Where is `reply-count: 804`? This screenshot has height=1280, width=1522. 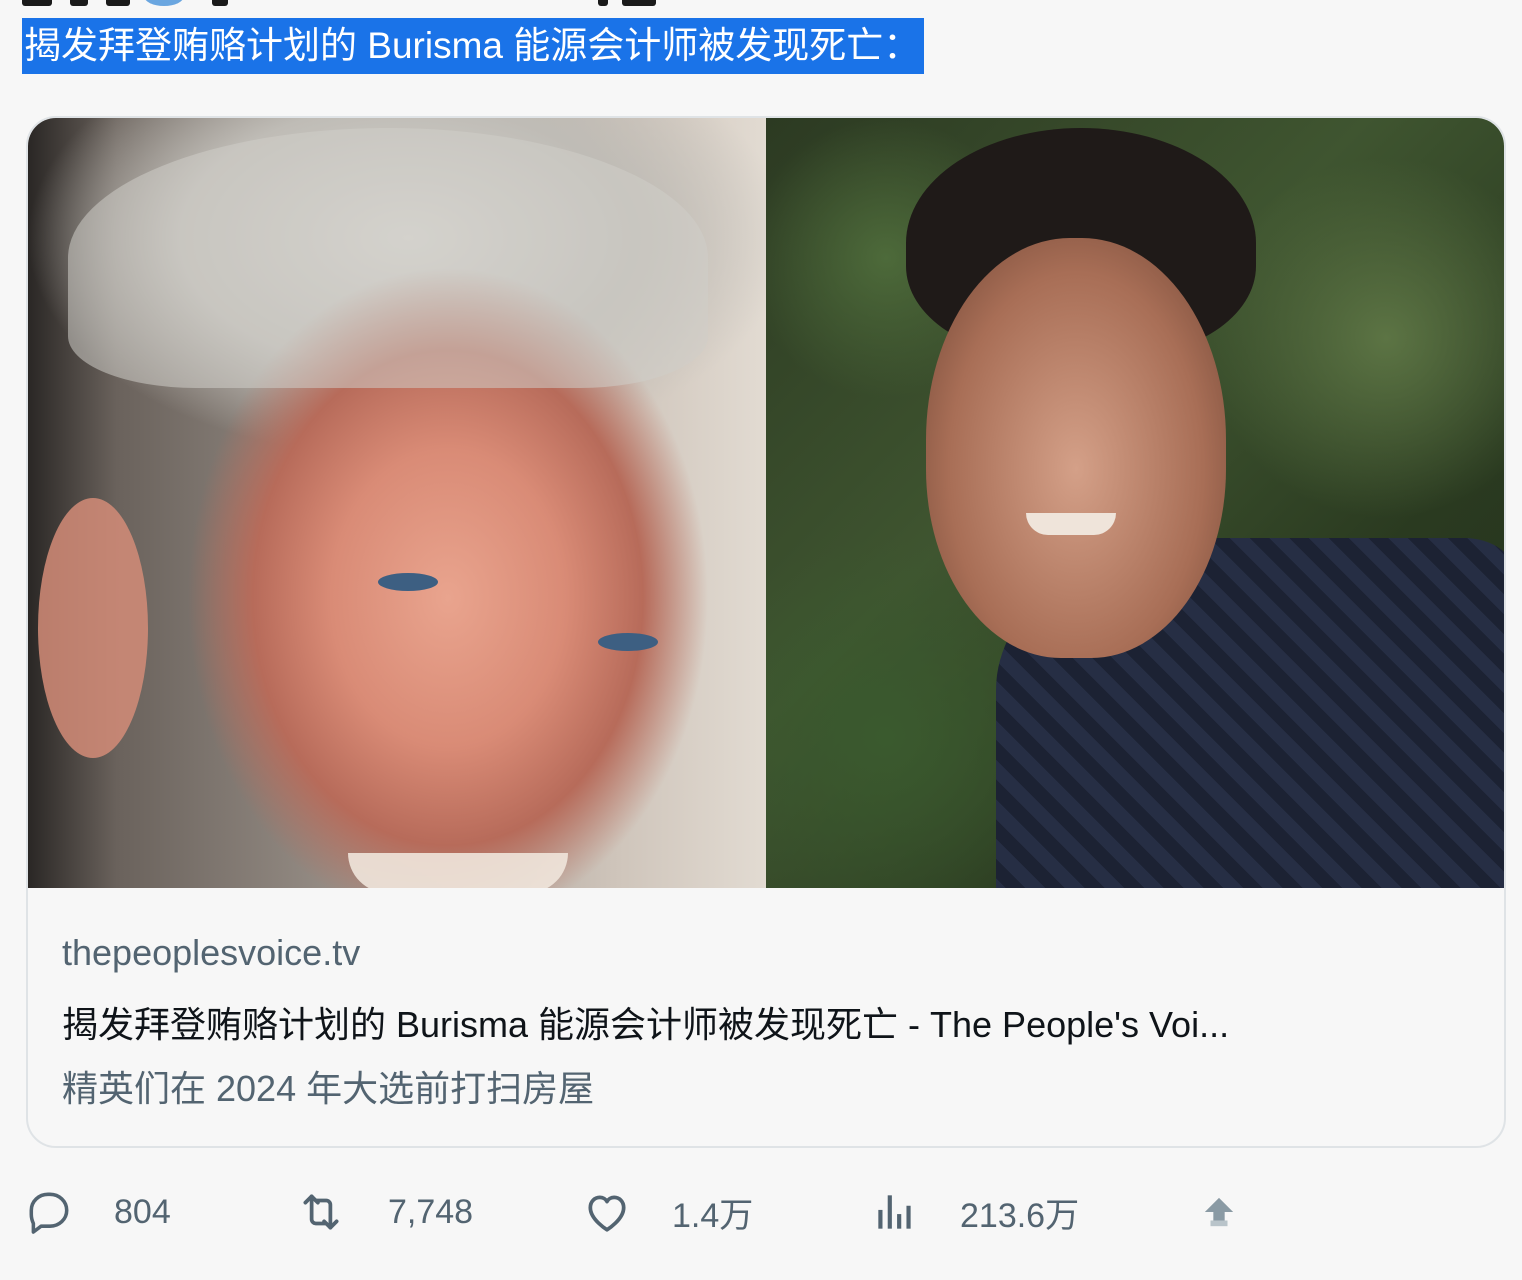
reply-count: 804 is located at coordinates (142, 1211).